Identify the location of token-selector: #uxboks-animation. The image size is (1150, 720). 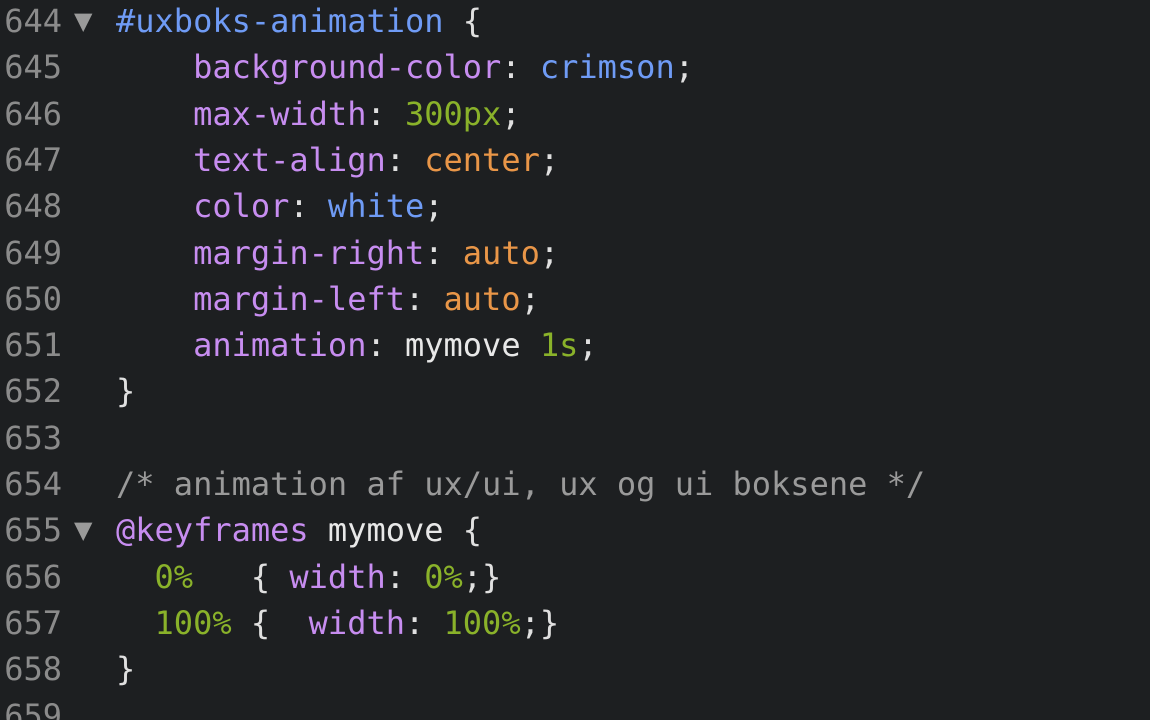
(280, 21).